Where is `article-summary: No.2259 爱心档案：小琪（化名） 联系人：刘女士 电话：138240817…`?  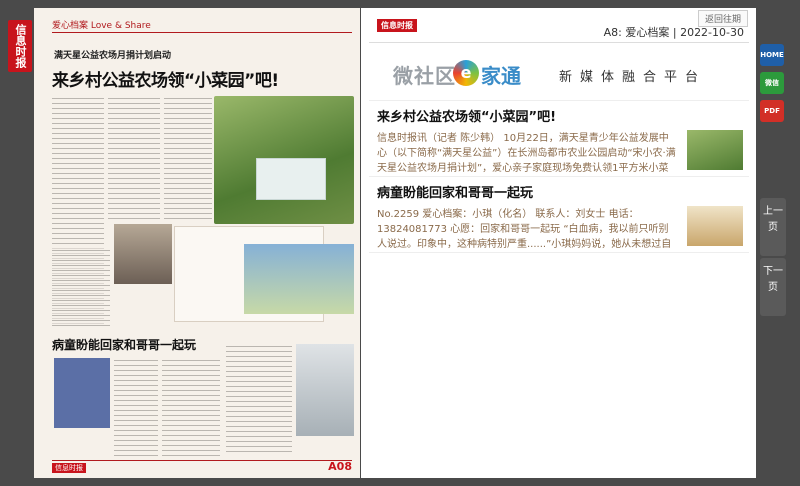 article-summary: No.2259 爱心档案：小琪（化名） 联系人：刘女士 电话：138240817… is located at coordinates (524, 229).